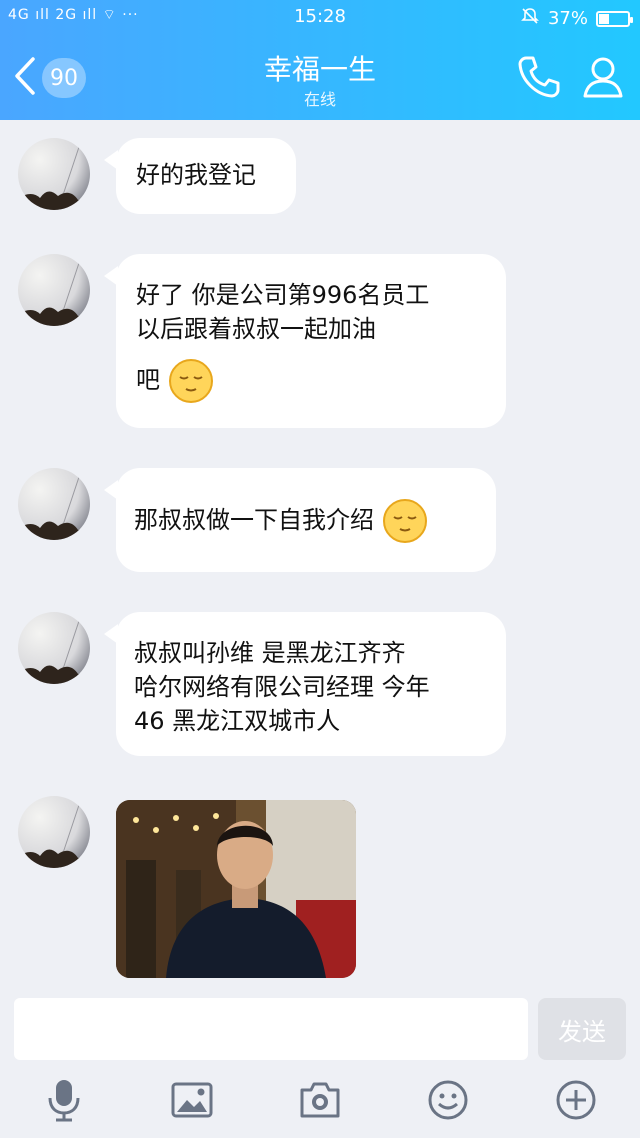 The width and height of the screenshot is (640, 1138). I want to click on message-bubble: 叔叔叫孙维 是黑龙江齐齐 哈尔网络有限公司经理 今年 46 黑龙江双城市人, so click(305, 684).